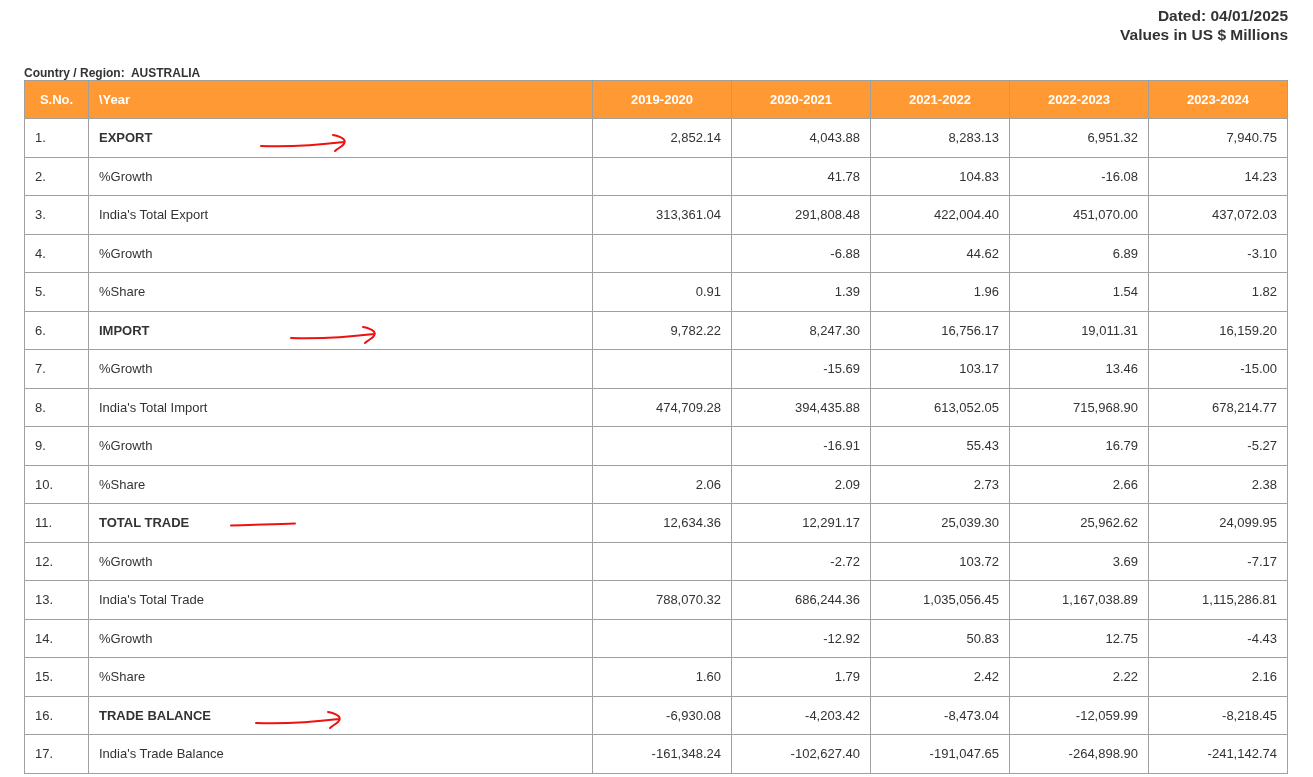 Image resolution: width=1313 pixels, height=777 pixels. I want to click on value-cell: 103.72, so click(940, 561).